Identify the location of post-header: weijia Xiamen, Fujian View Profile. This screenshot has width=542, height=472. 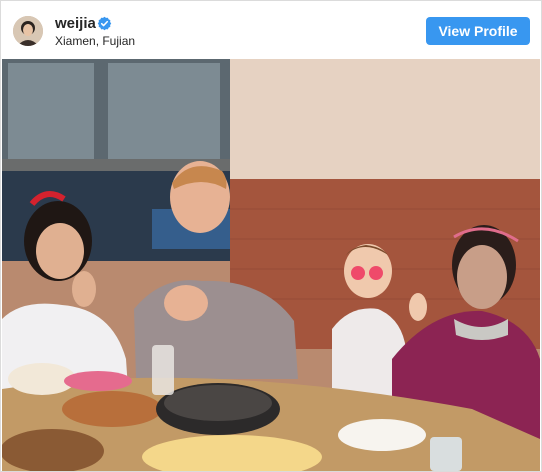
(271, 30).